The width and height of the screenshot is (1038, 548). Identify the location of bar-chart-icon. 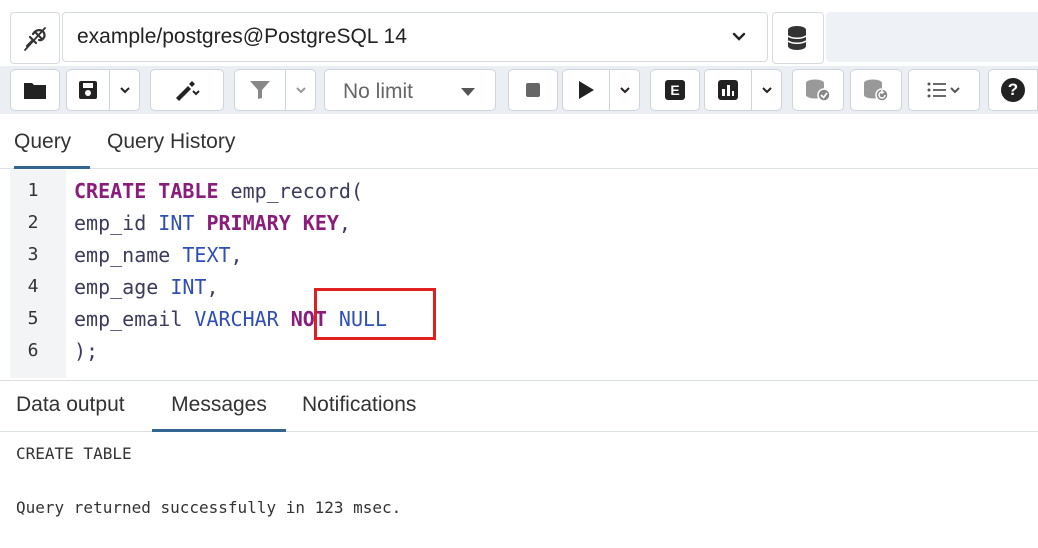
(728, 90).